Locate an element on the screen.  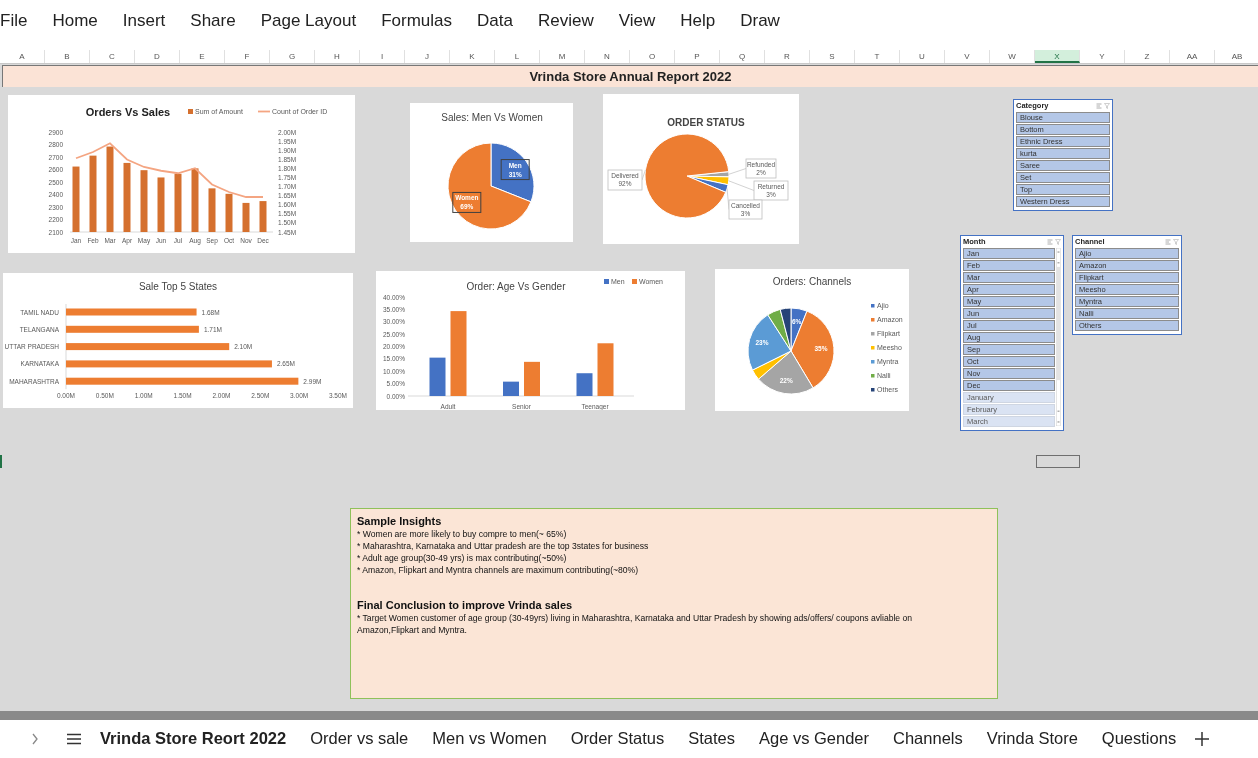
chart-title: Sales: Men Vs Women is located at coordinates (492, 117).